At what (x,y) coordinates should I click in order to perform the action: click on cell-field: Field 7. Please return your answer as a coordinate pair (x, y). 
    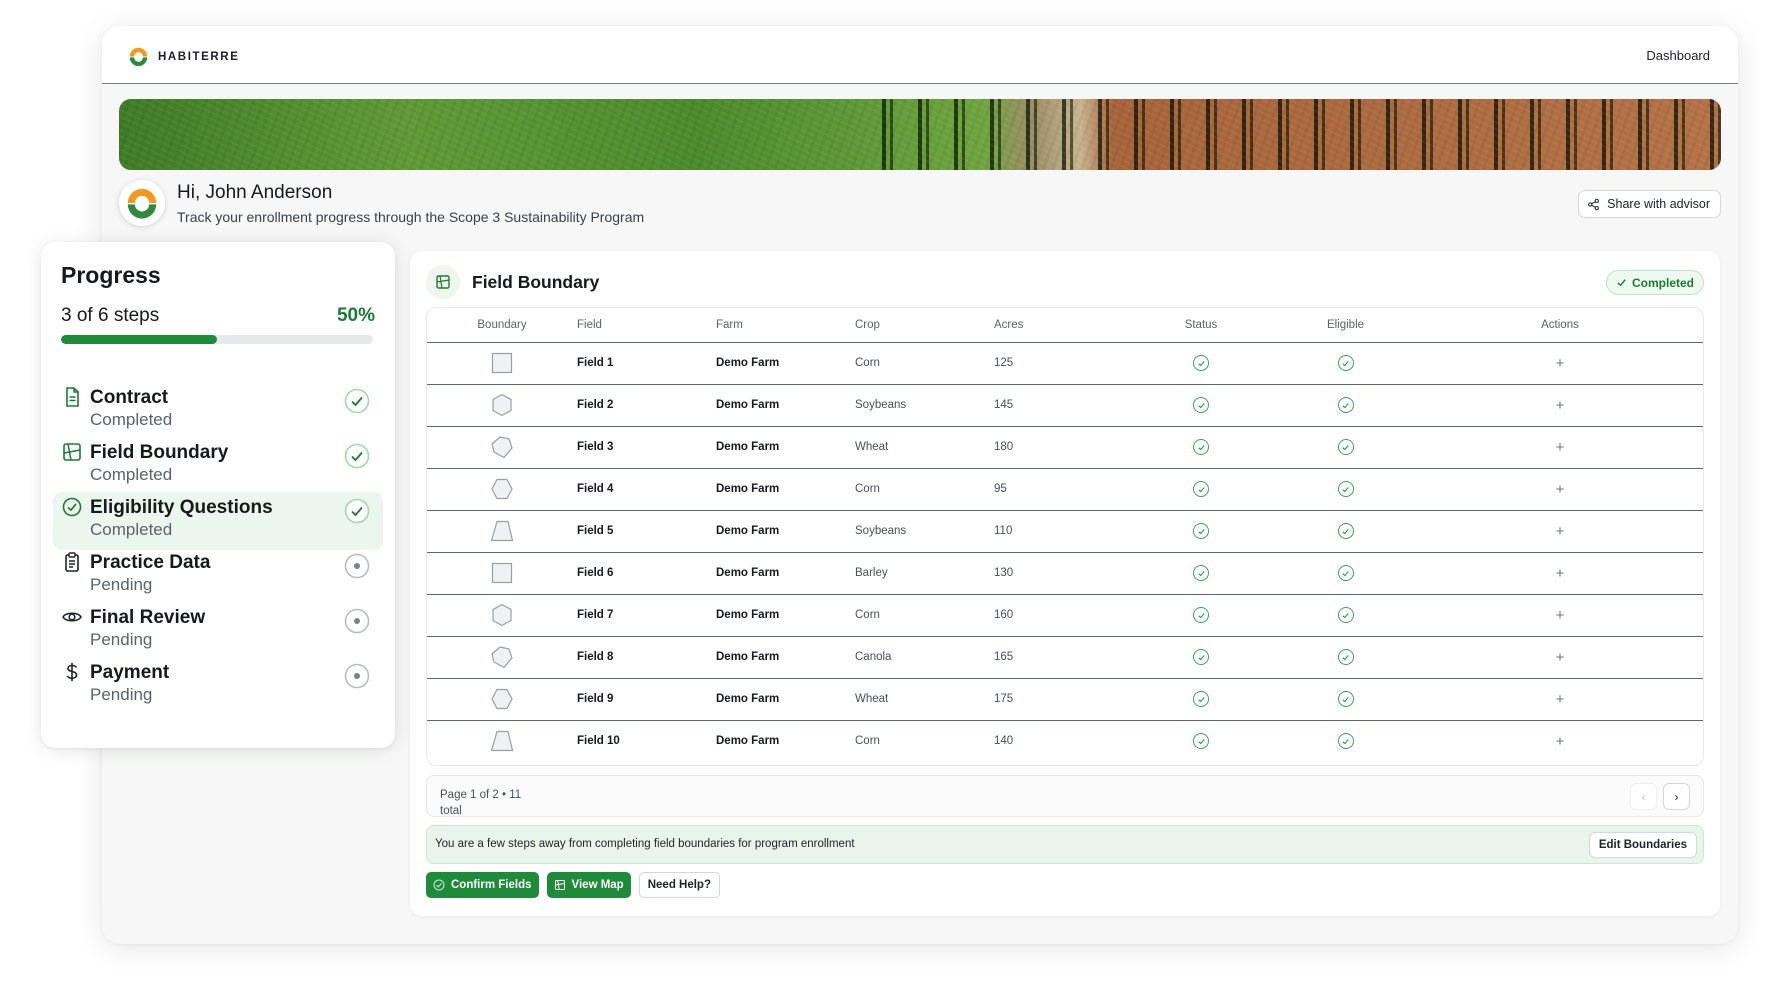
    Looking at the image, I should click on (646, 615).